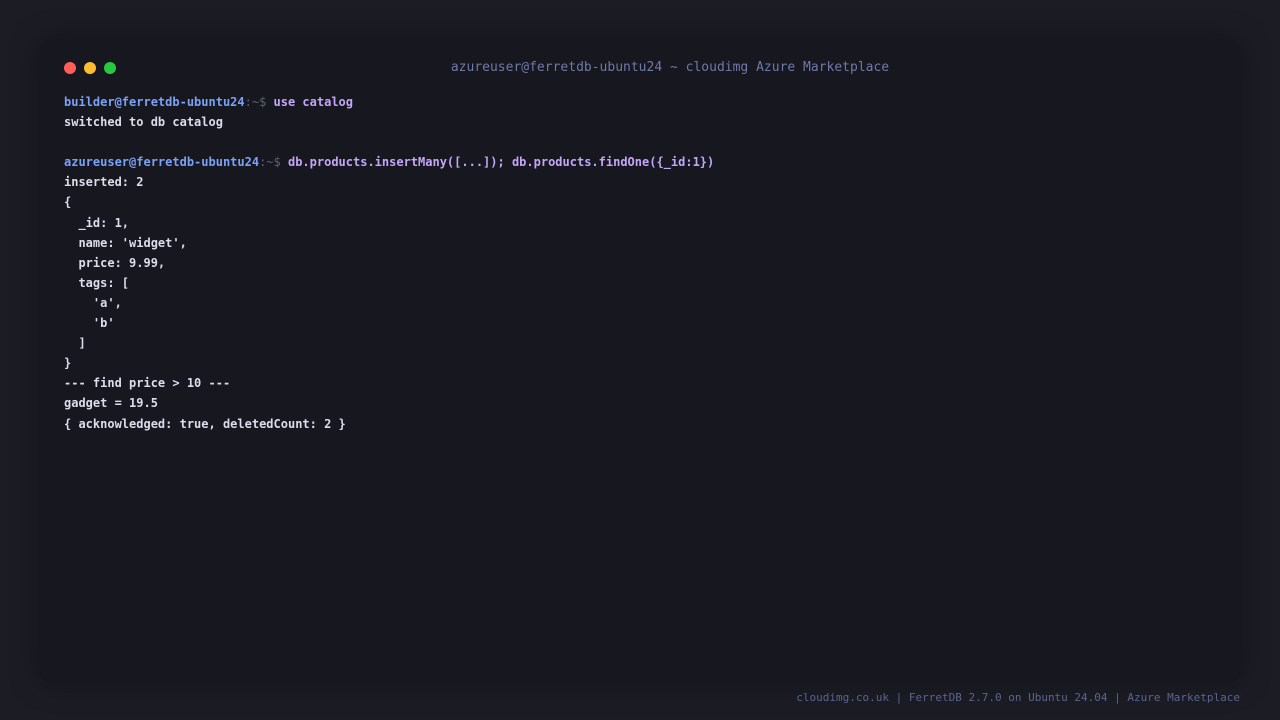 This screenshot has height=720, width=1280. I want to click on output-line: switched to db catalog, so click(143, 122).